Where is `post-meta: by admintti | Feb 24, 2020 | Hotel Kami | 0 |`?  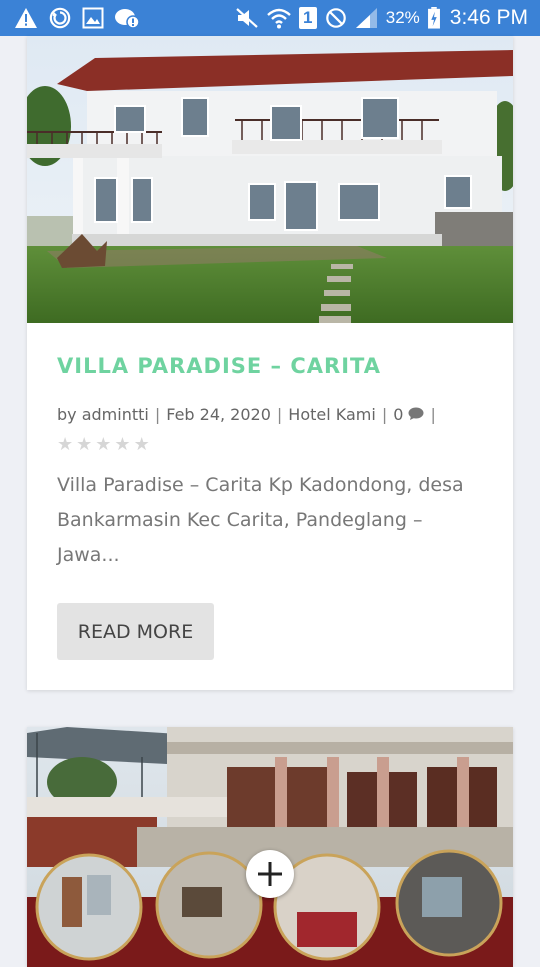 post-meta: by admintti | Feb 24, 2020 | Hotel Kami | 0 | is located at coordinates (272, 415).